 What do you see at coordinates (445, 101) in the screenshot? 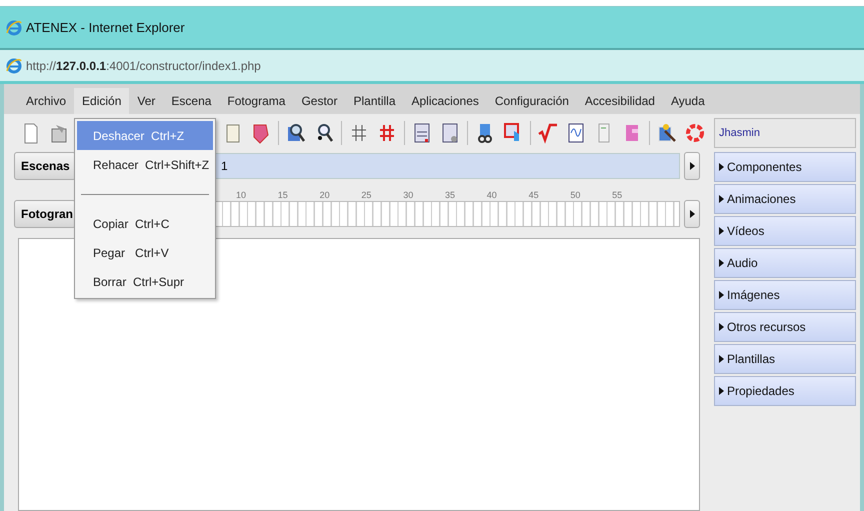
I see `menu-item: Aplicaciones` at bounding box center [445, 101].